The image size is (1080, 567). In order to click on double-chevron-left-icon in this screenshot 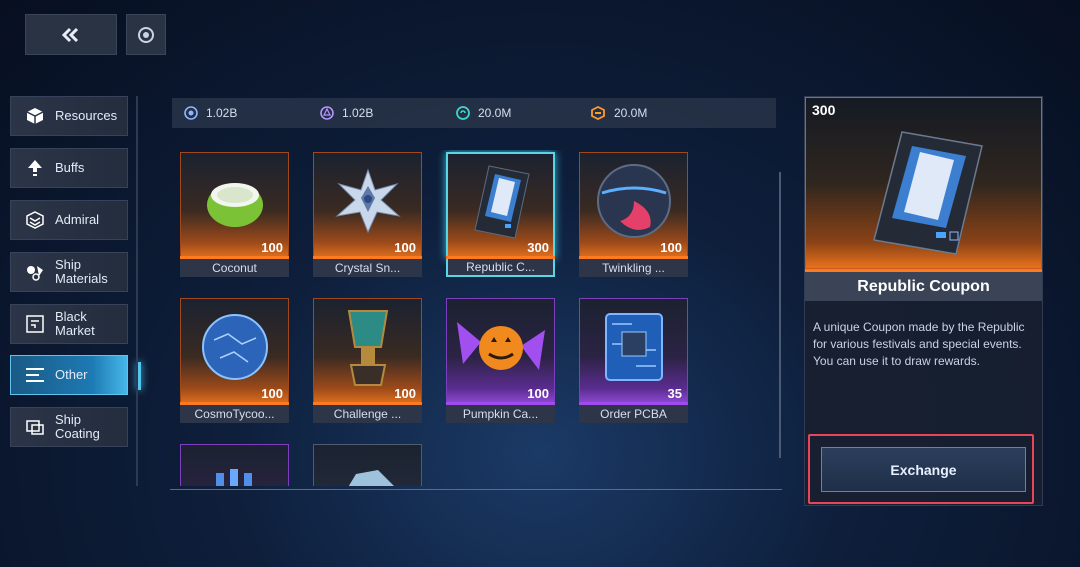, I will do `click(70, 34)`.